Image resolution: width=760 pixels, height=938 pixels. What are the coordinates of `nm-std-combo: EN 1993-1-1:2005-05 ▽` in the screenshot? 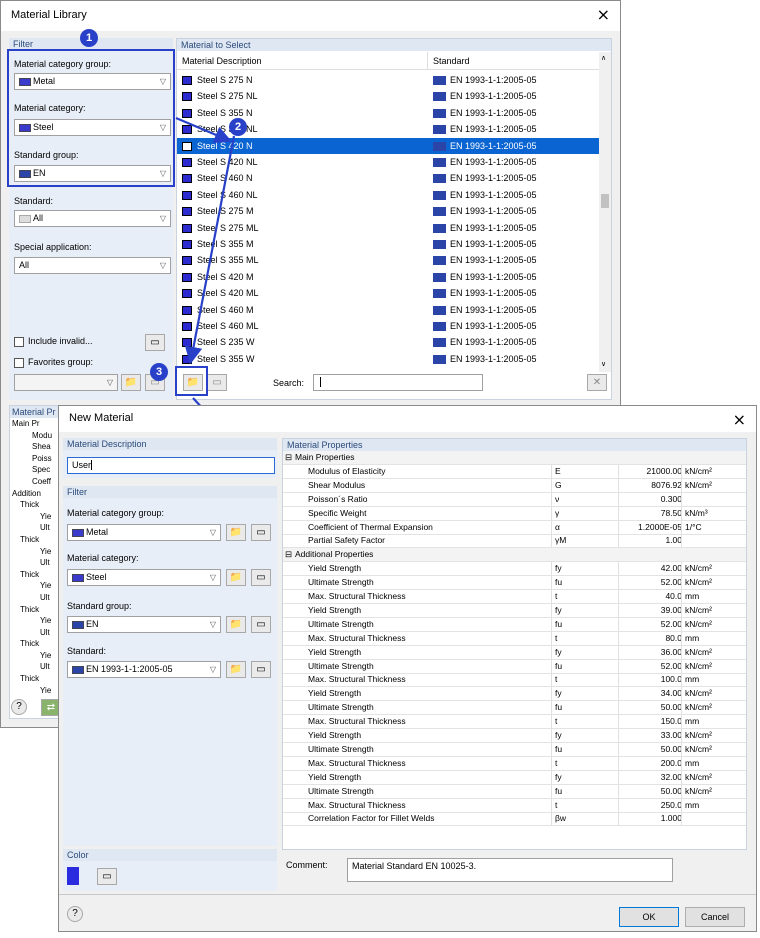 It's located at (144, 669).